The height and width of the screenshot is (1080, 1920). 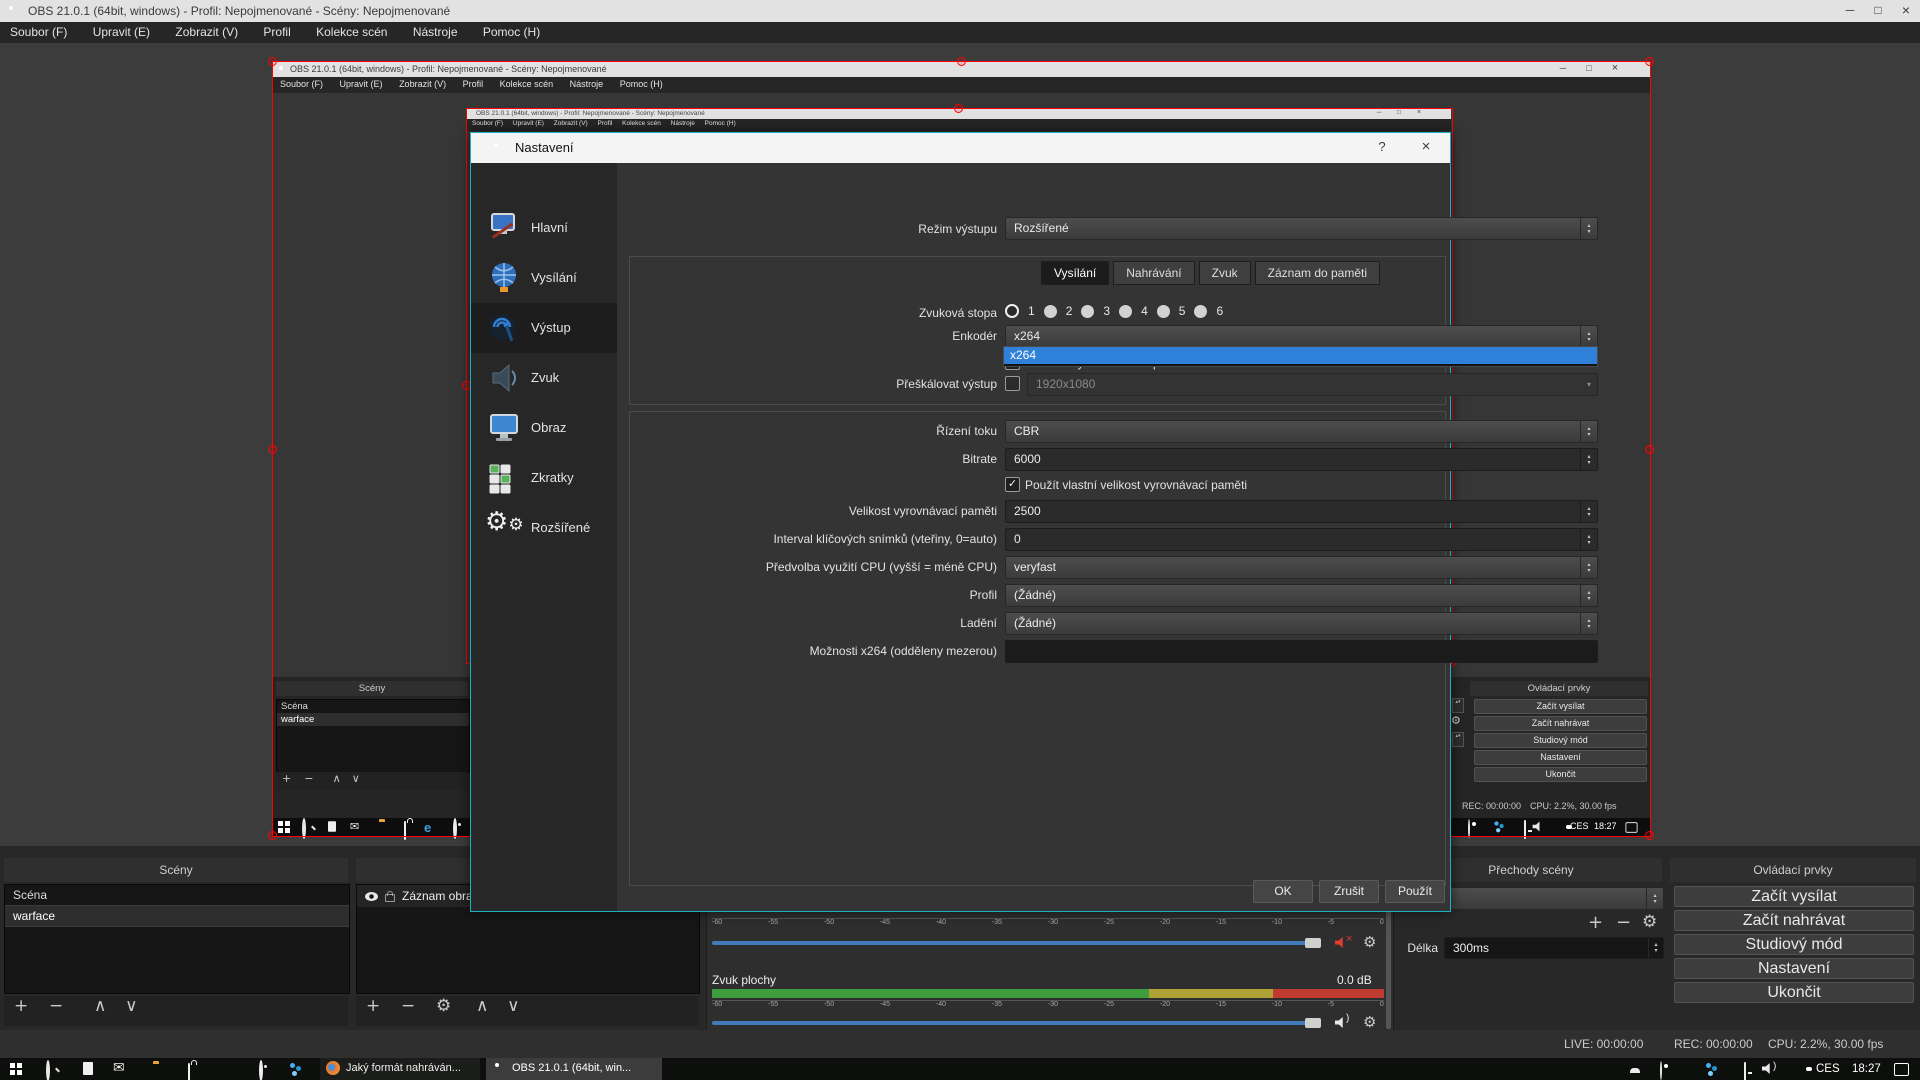 What do you see at coordinates (1050, 311) in the screenshot?
I see `track2-radio` at bounding box center [1050, 311].